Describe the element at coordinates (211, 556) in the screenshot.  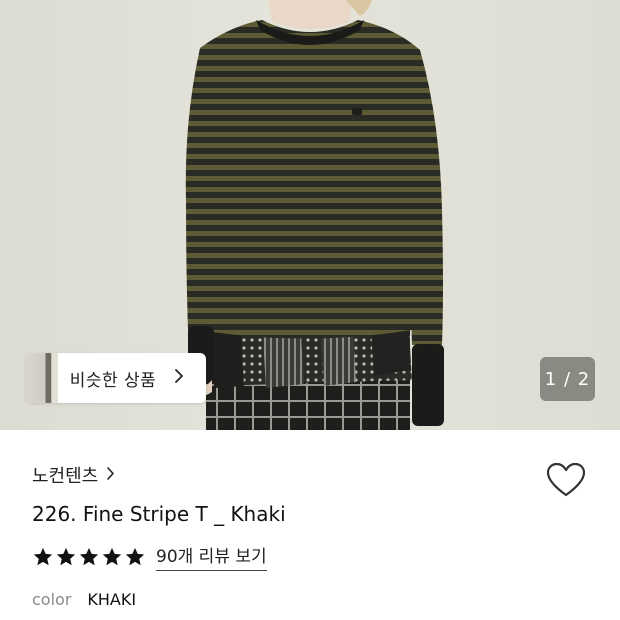
I see `reviews-link: 90개 리뷰 보기` at that location.